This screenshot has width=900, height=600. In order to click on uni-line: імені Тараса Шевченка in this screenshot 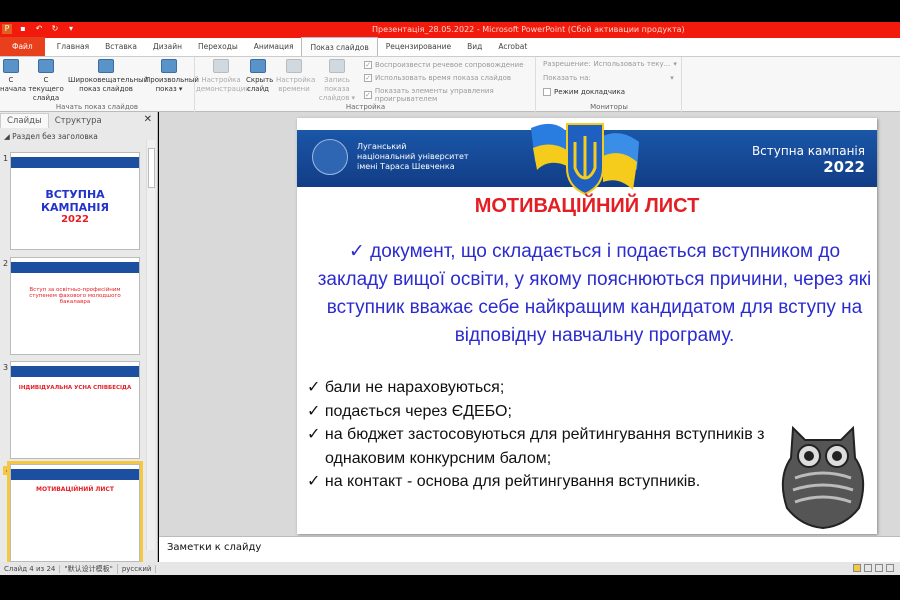, I will do `click(406, 166)`.